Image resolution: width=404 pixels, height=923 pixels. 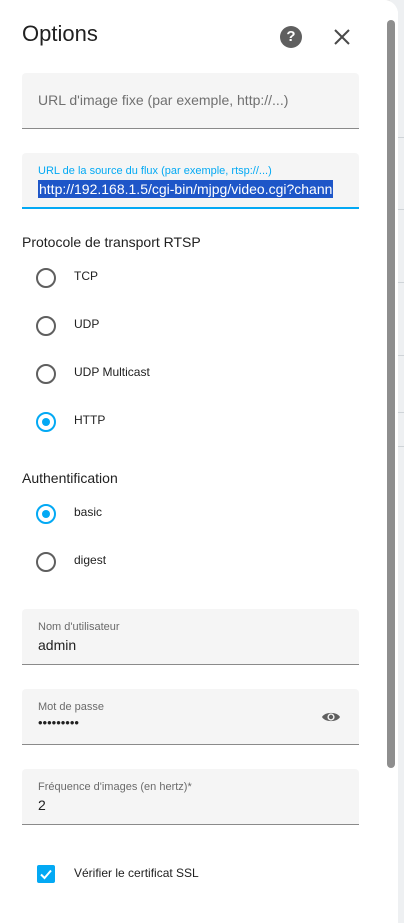 What do you see at coordinates (71, 707) in the screenshot?
I see `password-label: Mot de passe` at bounding box center [71, 707].